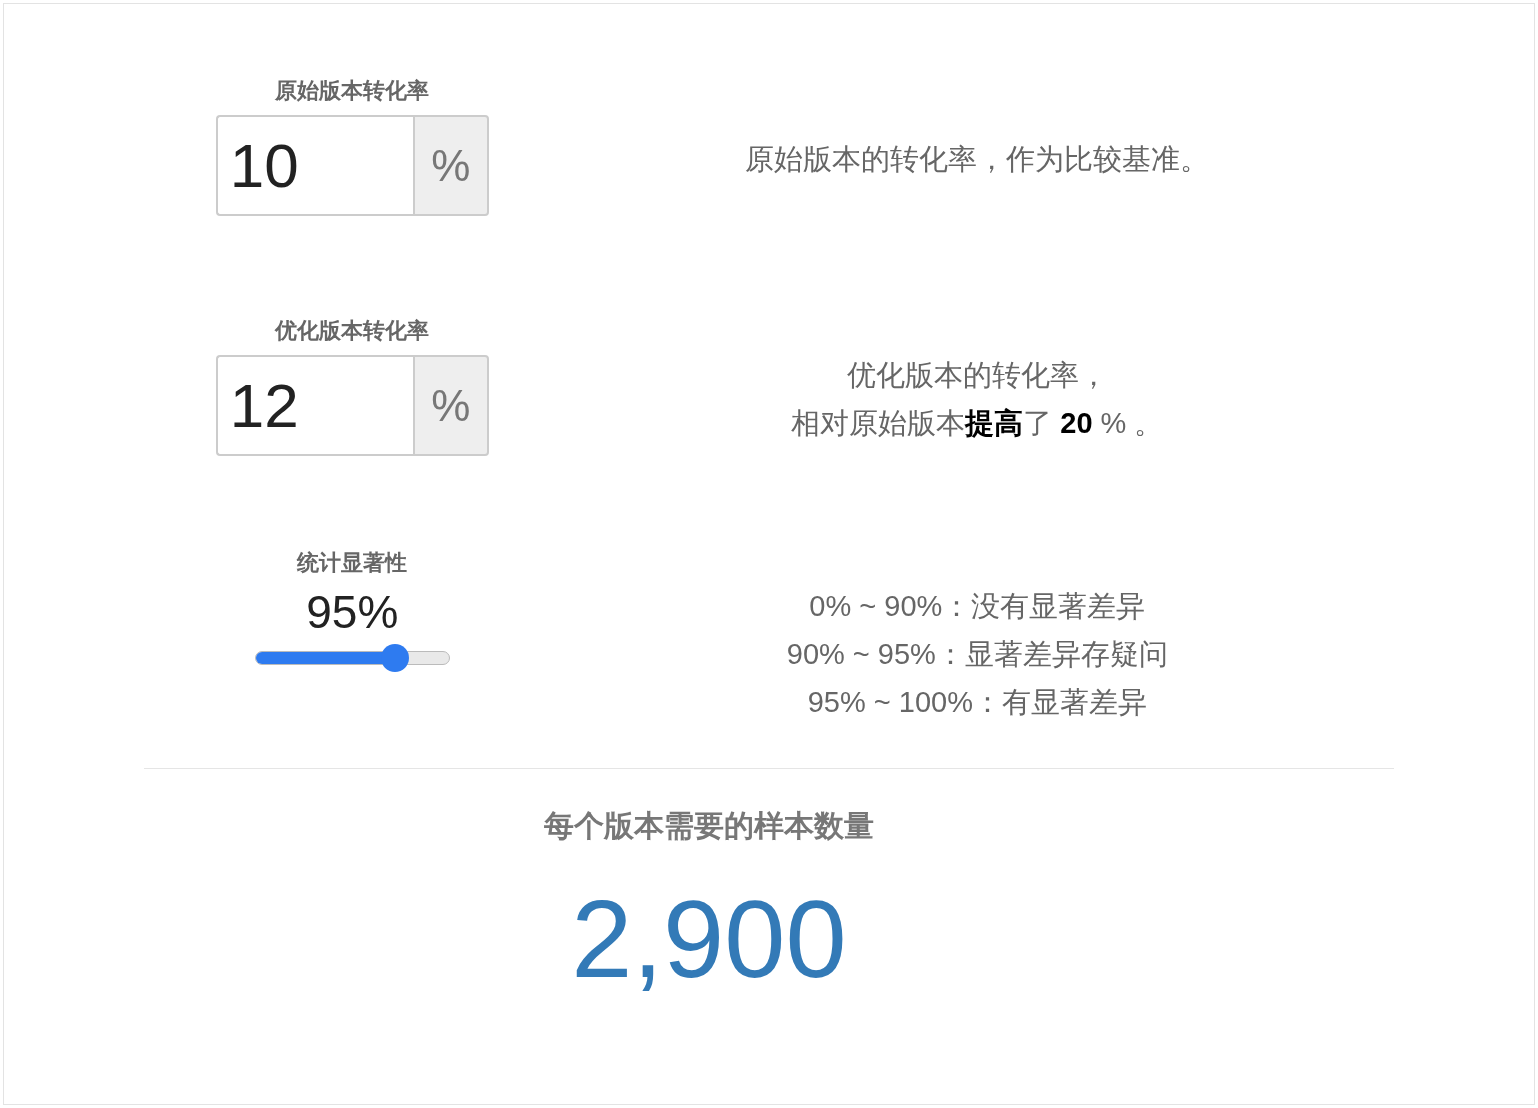  I want to click on result-label: 每个版本需要的样本数量, so click(709, 826).